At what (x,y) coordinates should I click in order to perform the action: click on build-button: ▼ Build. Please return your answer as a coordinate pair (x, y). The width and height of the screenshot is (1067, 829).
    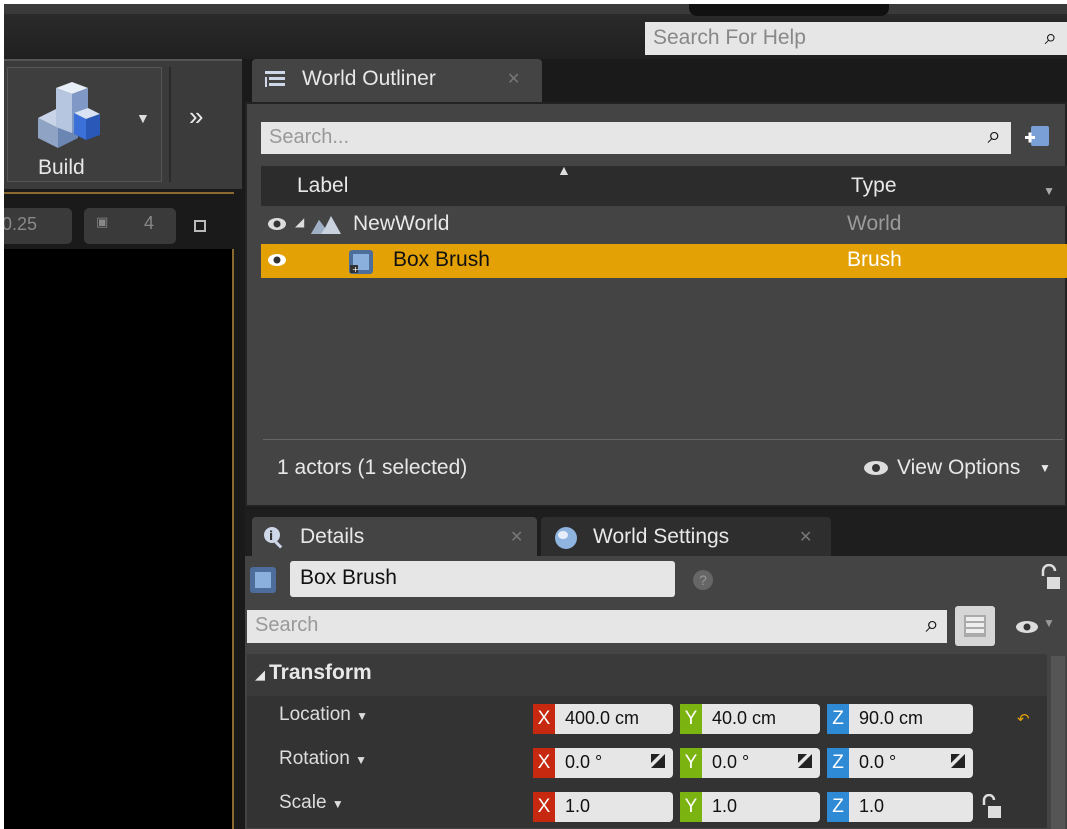
    Looking at the image, I should click on (84, 124).